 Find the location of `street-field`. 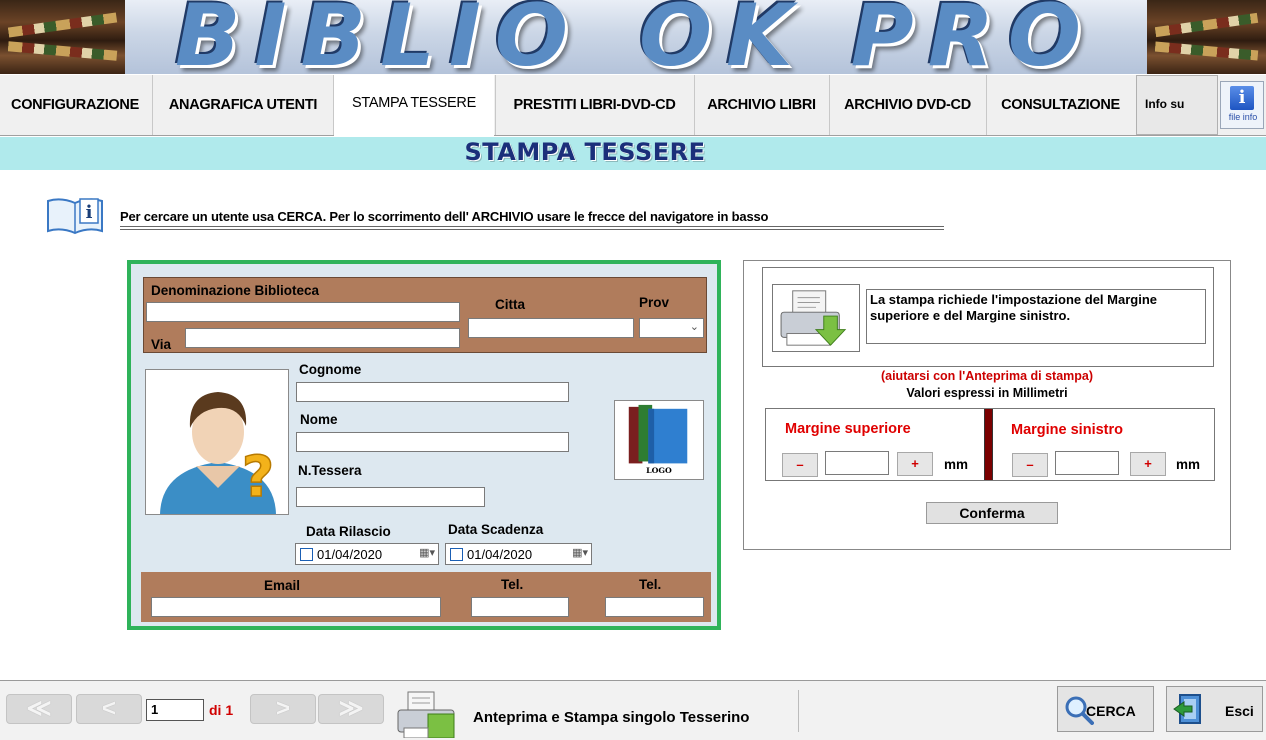

street-field is located at coordinates (322, 338).